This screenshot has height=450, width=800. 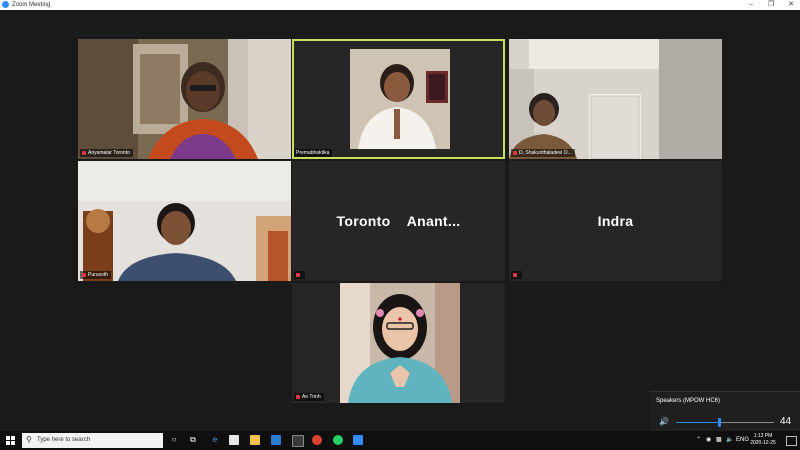 What do you see at coordinates (106, 153) in the screenshot?
I see `participant-name-label: Ariyamalar Toronto` at bounding box center [106, 153].